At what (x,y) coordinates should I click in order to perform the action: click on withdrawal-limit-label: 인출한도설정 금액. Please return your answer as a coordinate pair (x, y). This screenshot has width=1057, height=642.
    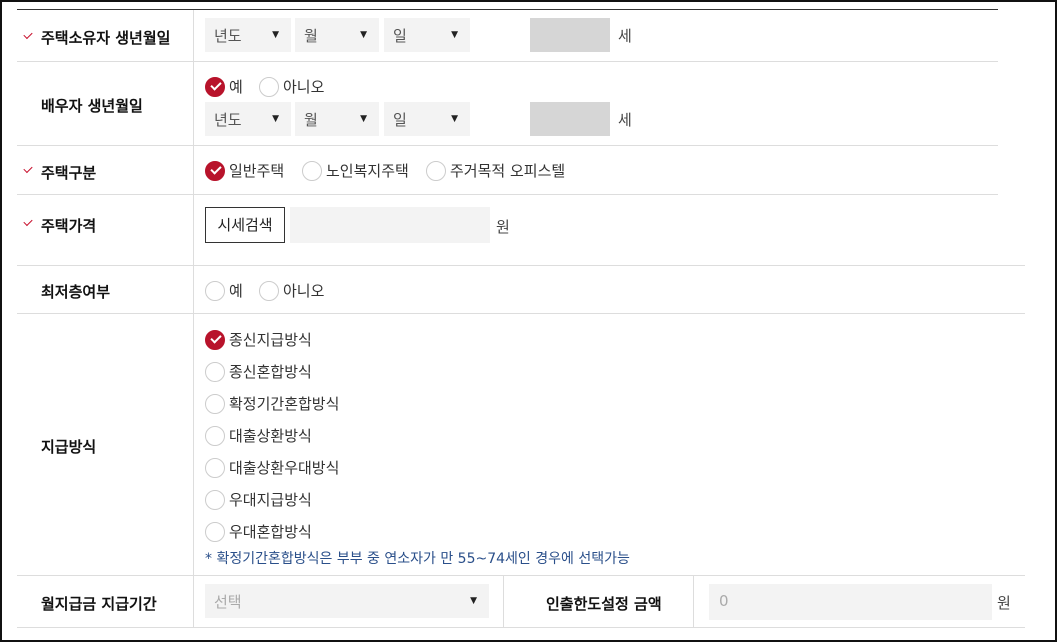
    Looking at the image, I should click on (604, 604).